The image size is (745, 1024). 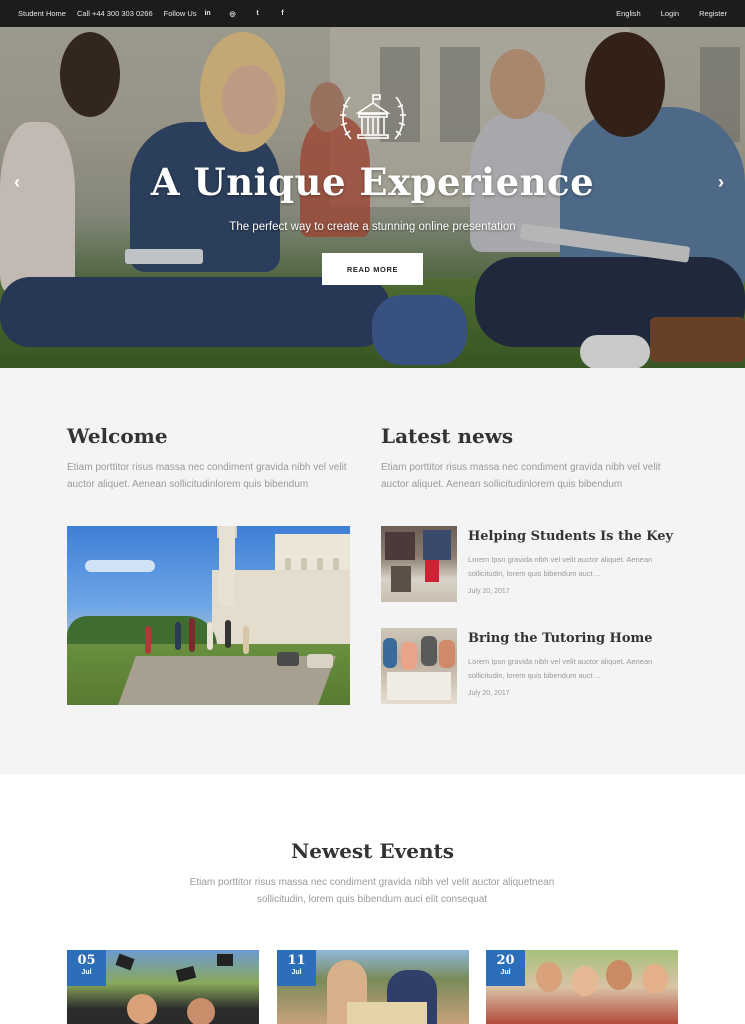 I want to click on read-more-button: READ MORE, so click(x=372, y=269).